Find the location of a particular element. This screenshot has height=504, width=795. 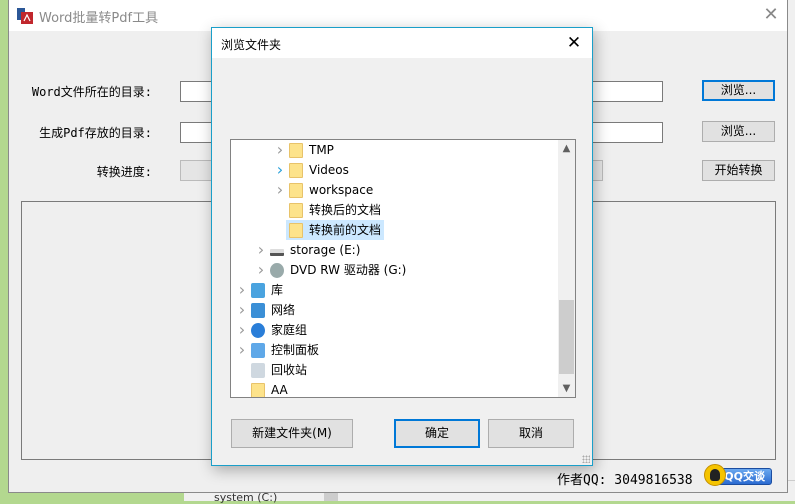

tree-item: › 家庭组 is located at coordinates (396, 330).